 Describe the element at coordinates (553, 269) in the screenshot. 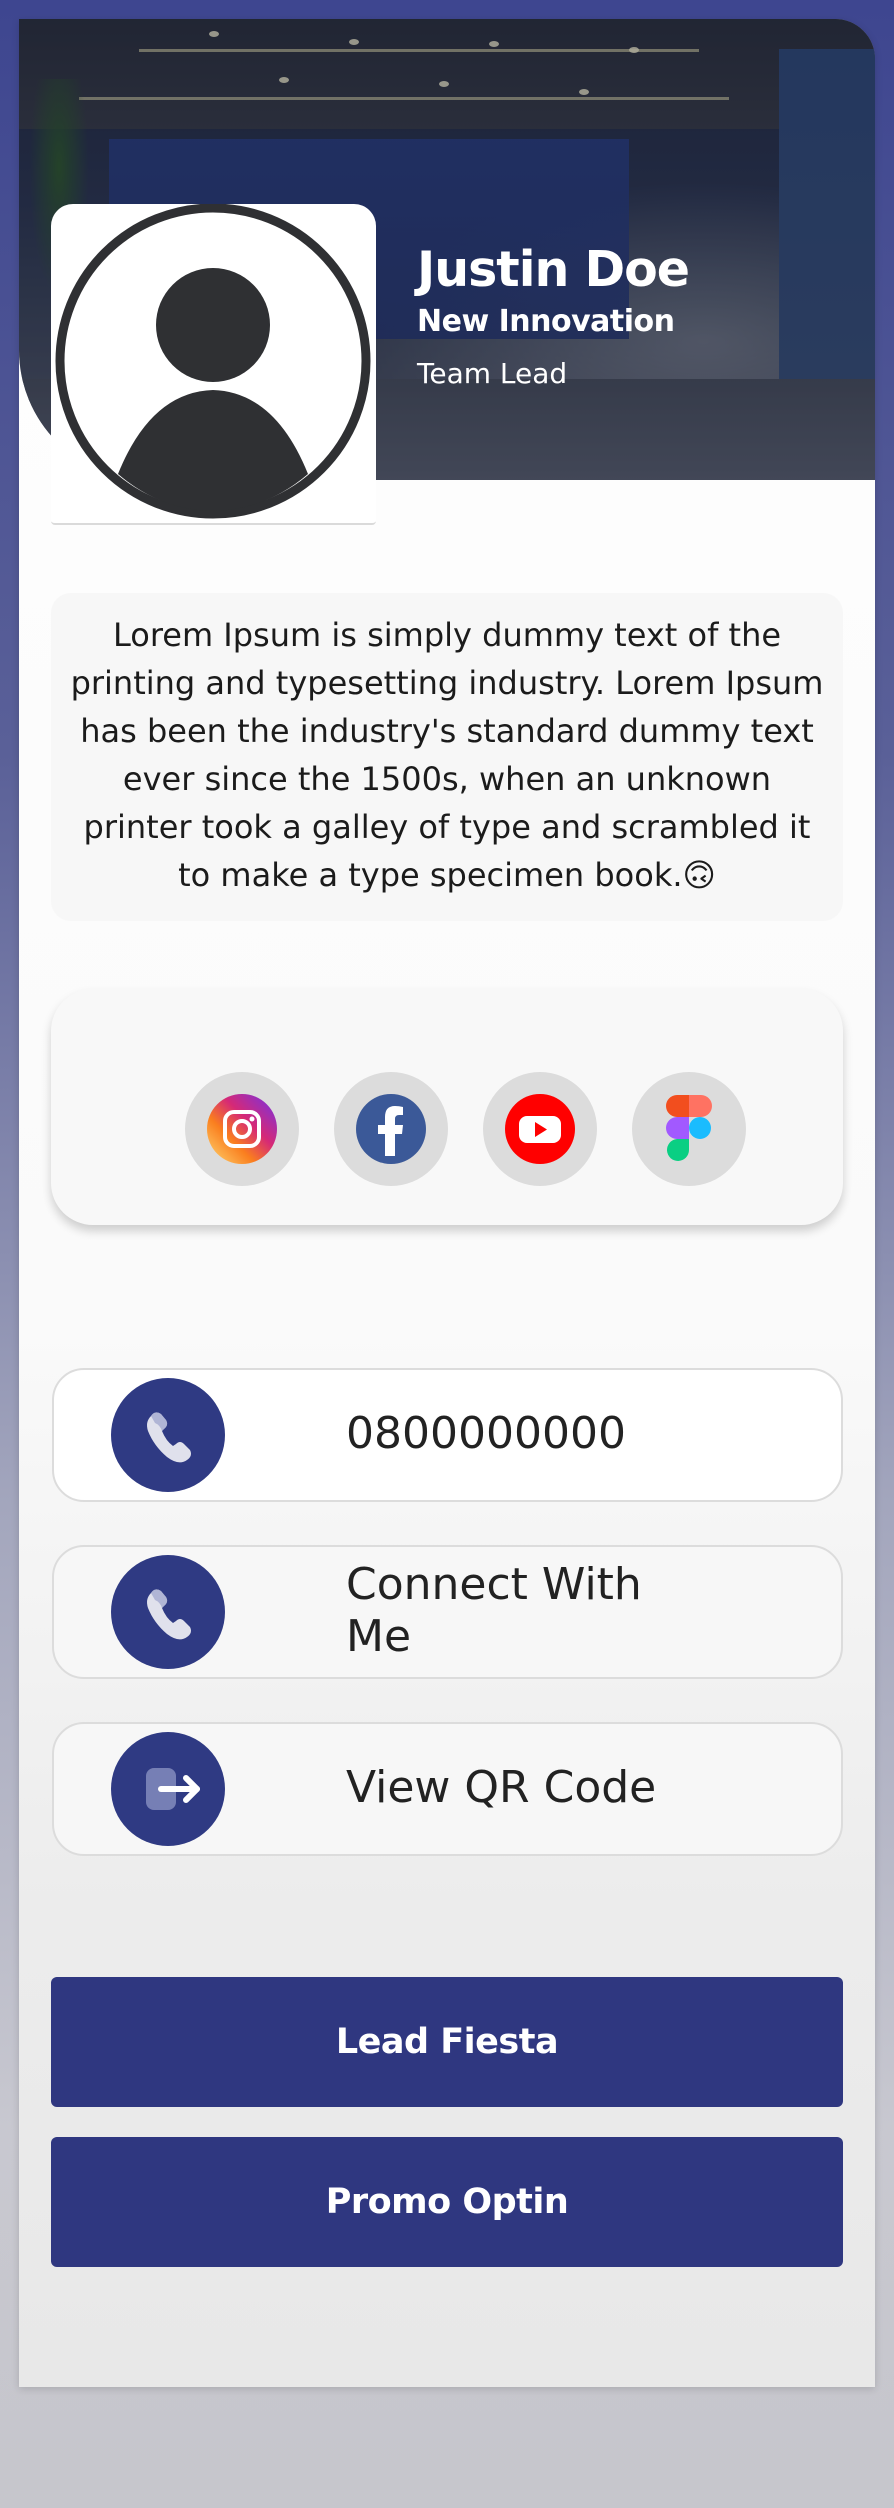

I see `profile-name: Justin Doe` at that location.